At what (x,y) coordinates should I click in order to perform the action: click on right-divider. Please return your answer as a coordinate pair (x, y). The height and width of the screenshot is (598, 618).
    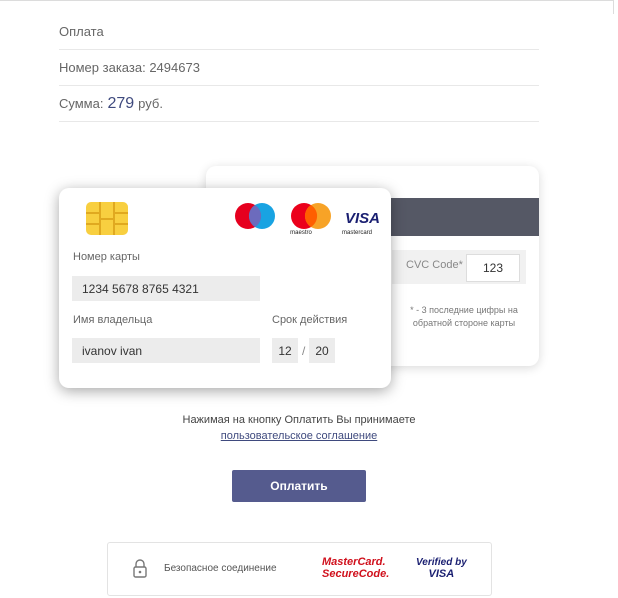
    Looking at the image, I should click on (613, 7).